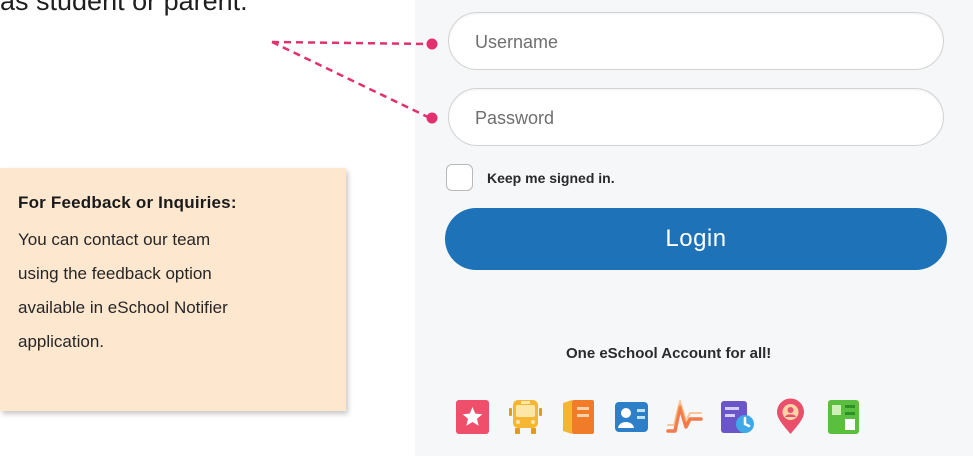  I want to click on keep-signed-in-checkbox, so click(459, 177).